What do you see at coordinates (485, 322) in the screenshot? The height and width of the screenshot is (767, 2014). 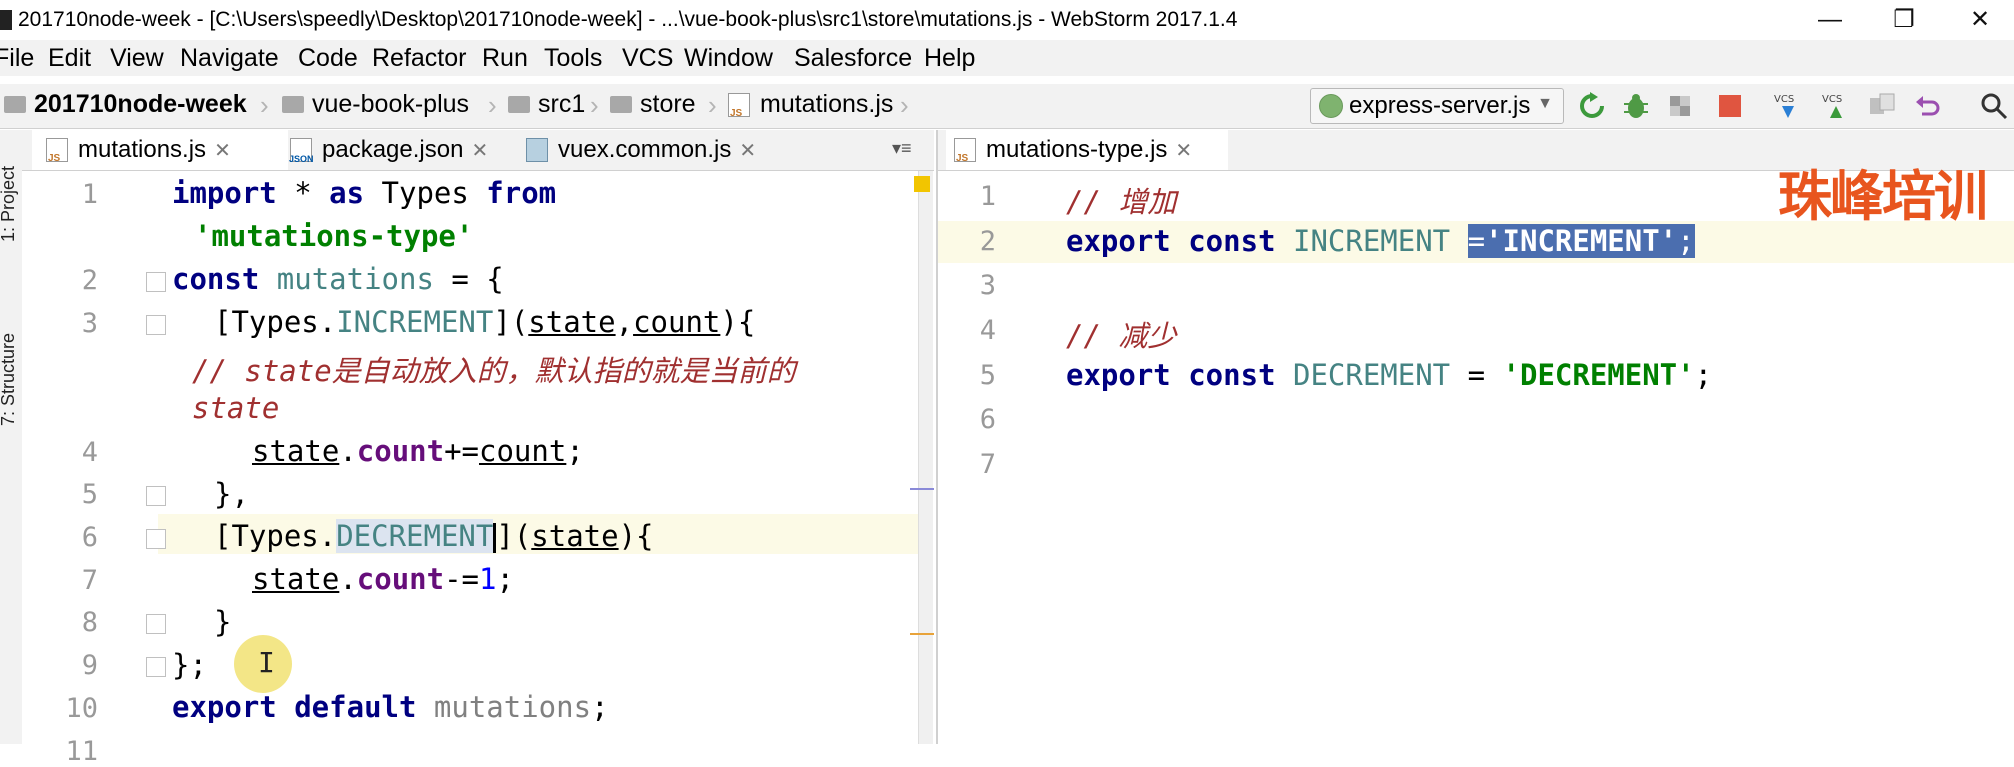 I see `code-line-3: [Types.INCREMENT](state,count){` at bounding box center [485, 322].